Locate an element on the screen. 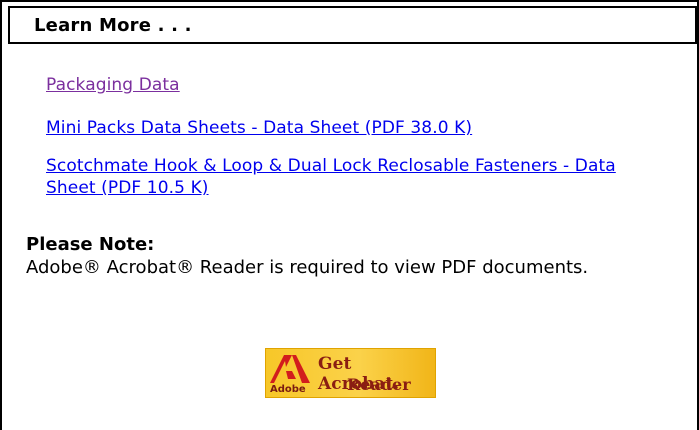  section-header: Learn More . . . is located at coordinates (352, 25).